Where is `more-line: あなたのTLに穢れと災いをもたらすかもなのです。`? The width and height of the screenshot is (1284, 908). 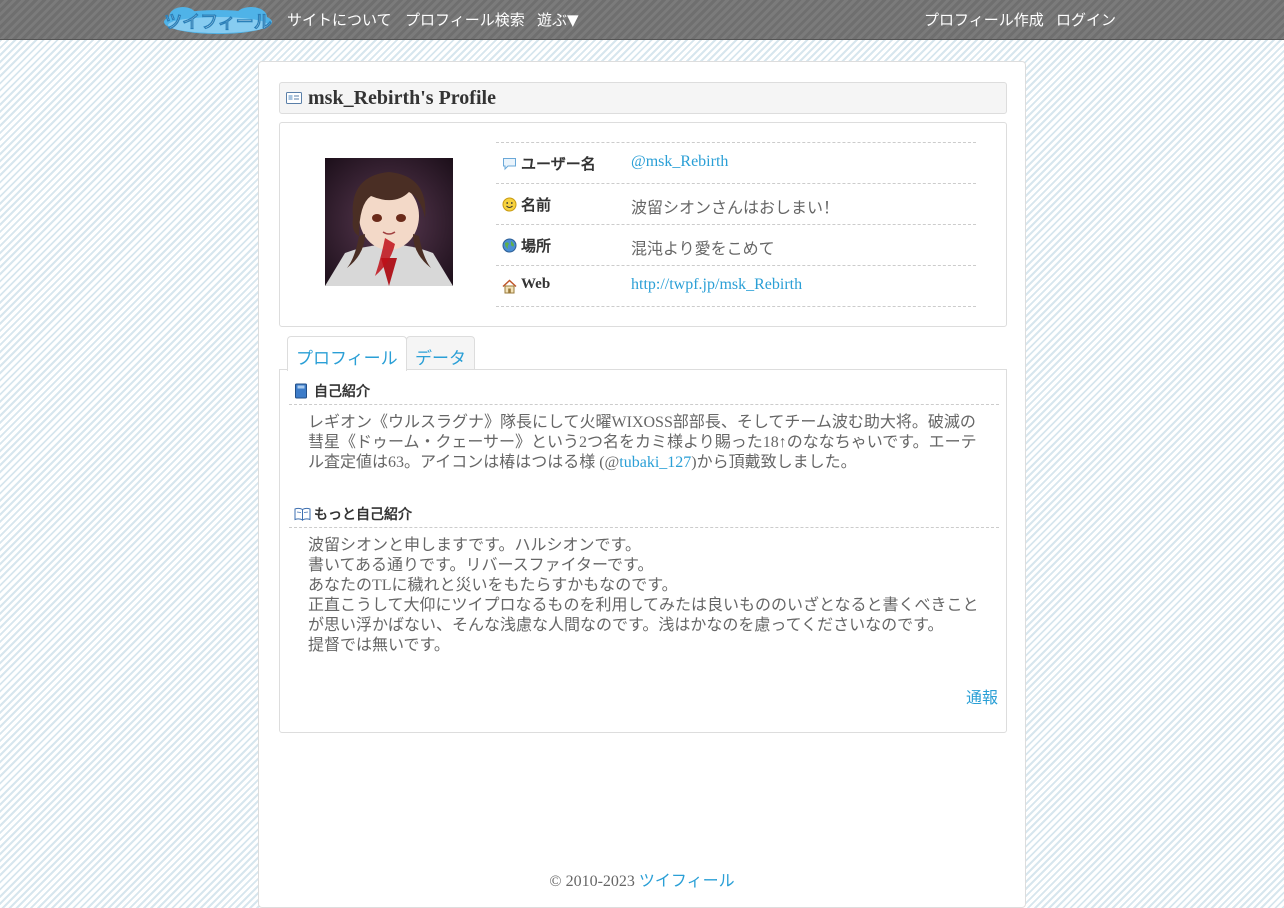 more-line: あなたのTLに穢れと災いをもたらすかもなのです。 is located at coordinates (493, 585).